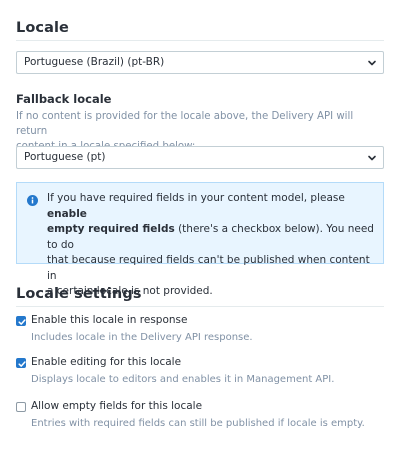 Image resolution: width=403 pixels, height=450 pixels. I want to click on enable-editing-label: Enable editing for this locale, so click(106, 362).